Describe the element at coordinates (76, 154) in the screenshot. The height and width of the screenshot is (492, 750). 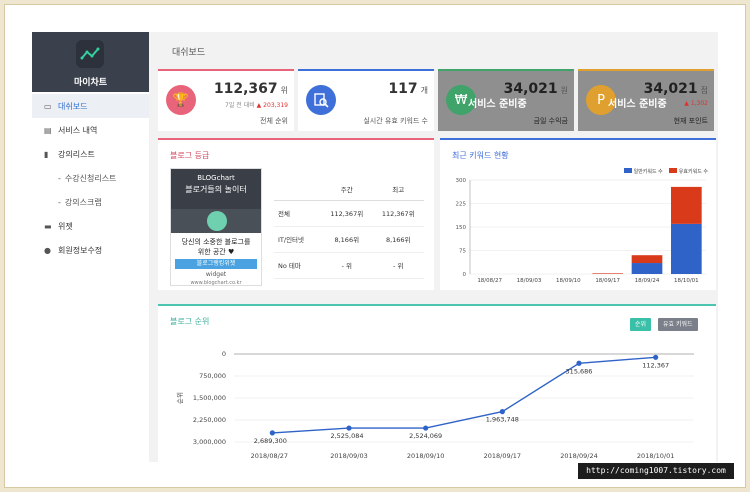
I see `sidebar-item-label: 강의리스트` at that location.